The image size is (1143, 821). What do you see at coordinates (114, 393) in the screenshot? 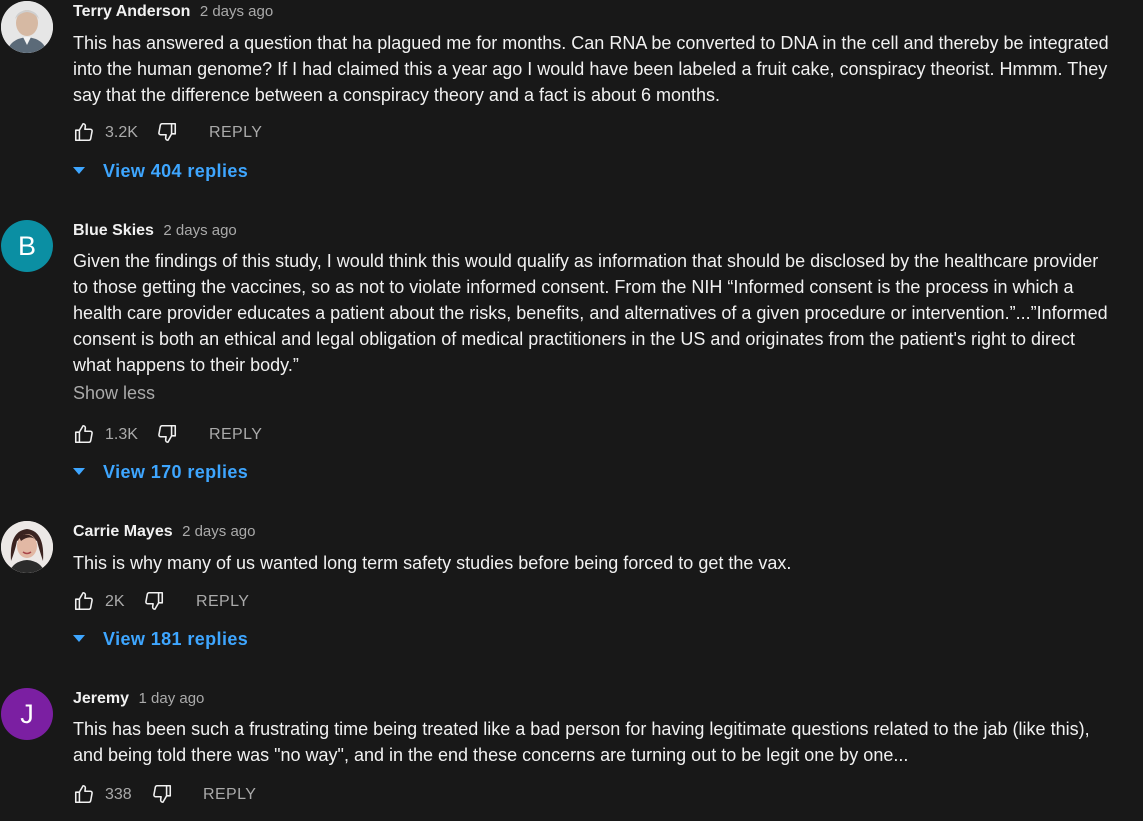
I see `show-less-button: Show less` at bounding box center [114, 393].